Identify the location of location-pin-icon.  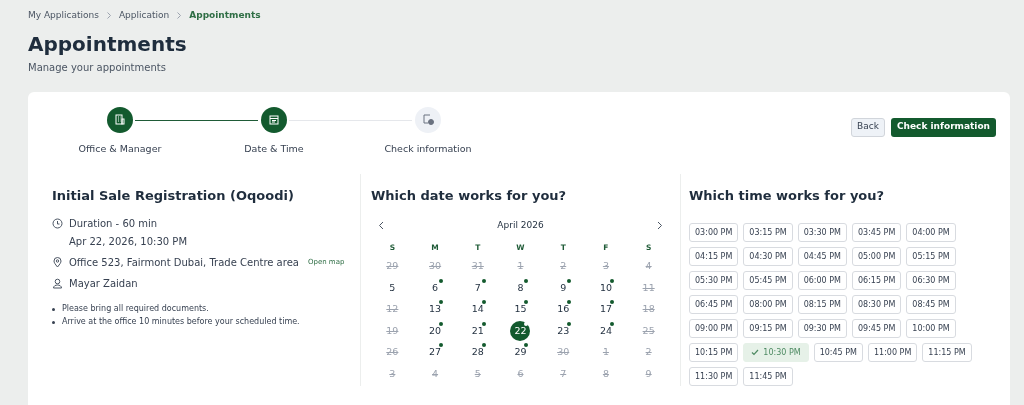
(57, 262).